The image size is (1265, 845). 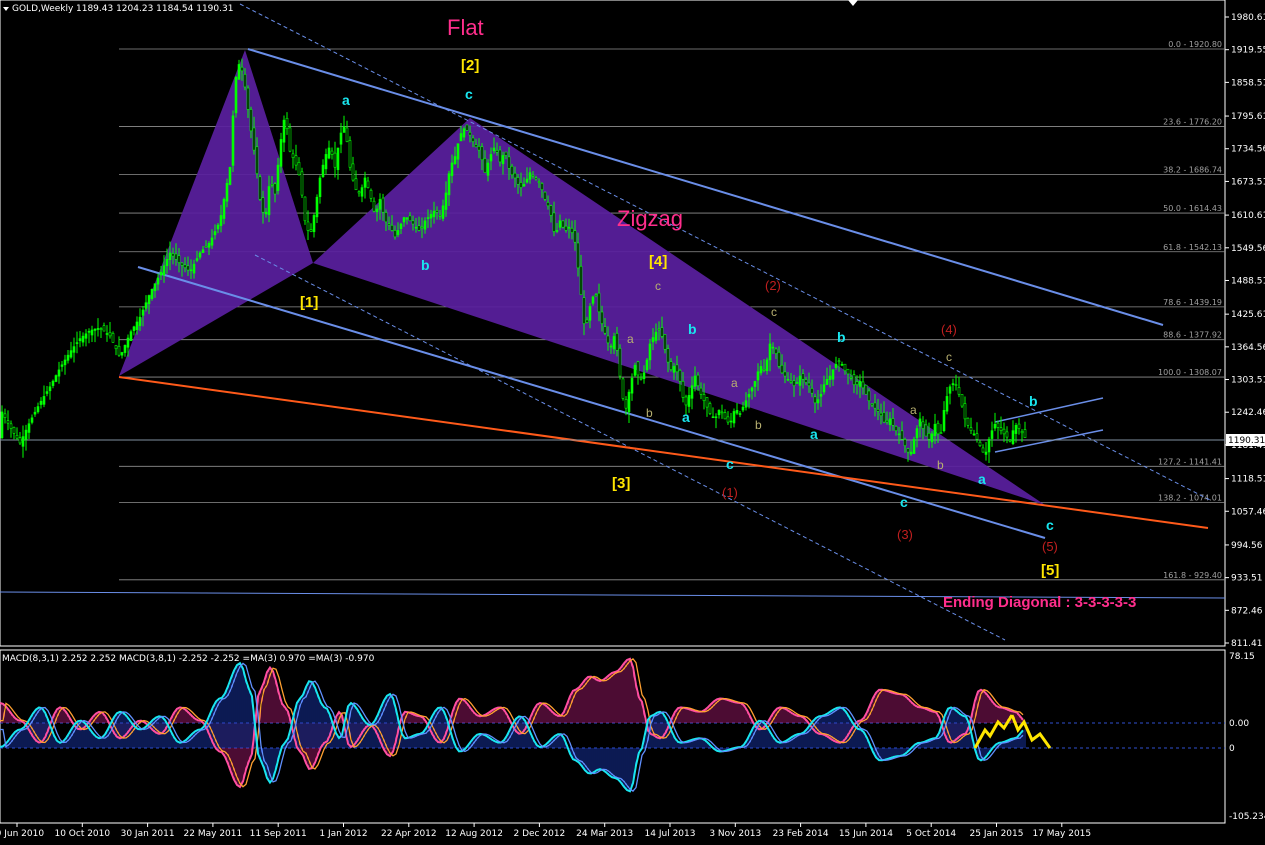 I want to click on fib-level-label: 78.6 - 1439.19, so click(x=1192, y=302).